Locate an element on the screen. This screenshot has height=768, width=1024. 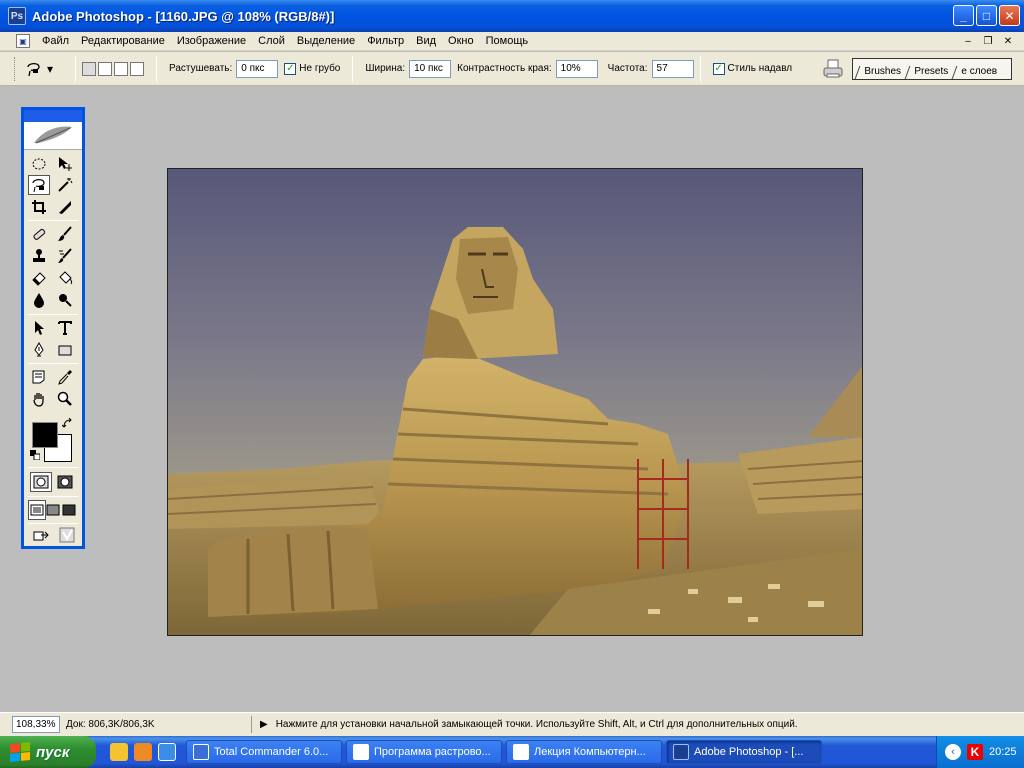
eyedropper-tool is located at coordinates (65, 377).